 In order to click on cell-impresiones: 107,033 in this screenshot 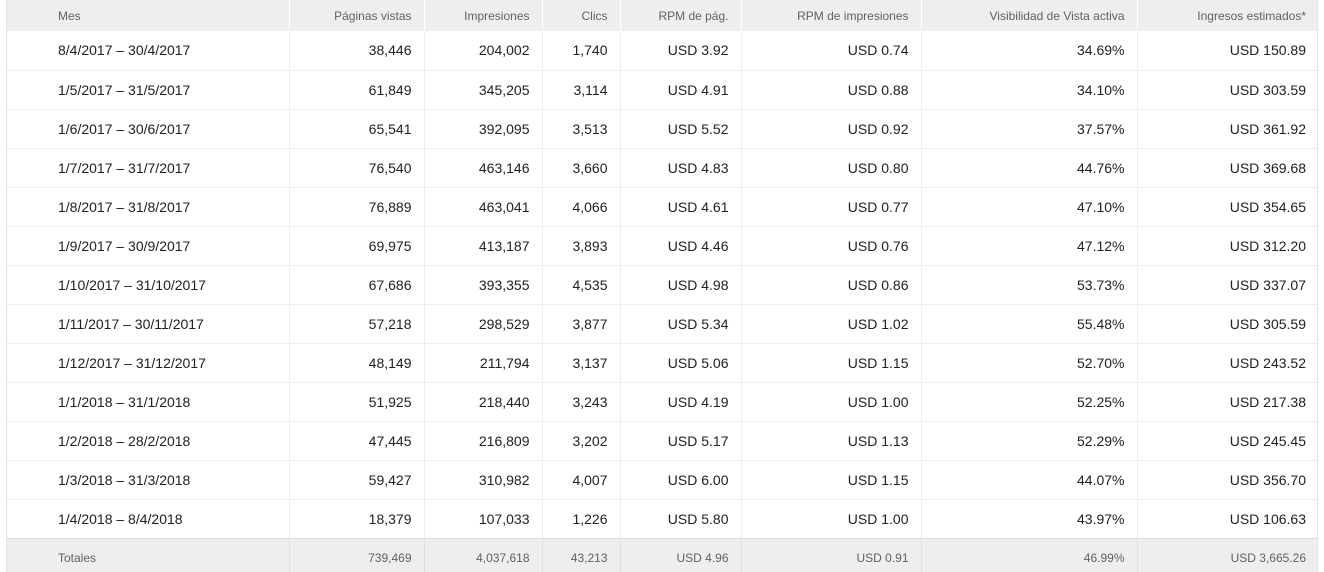, I will do `click(483, 518)`.